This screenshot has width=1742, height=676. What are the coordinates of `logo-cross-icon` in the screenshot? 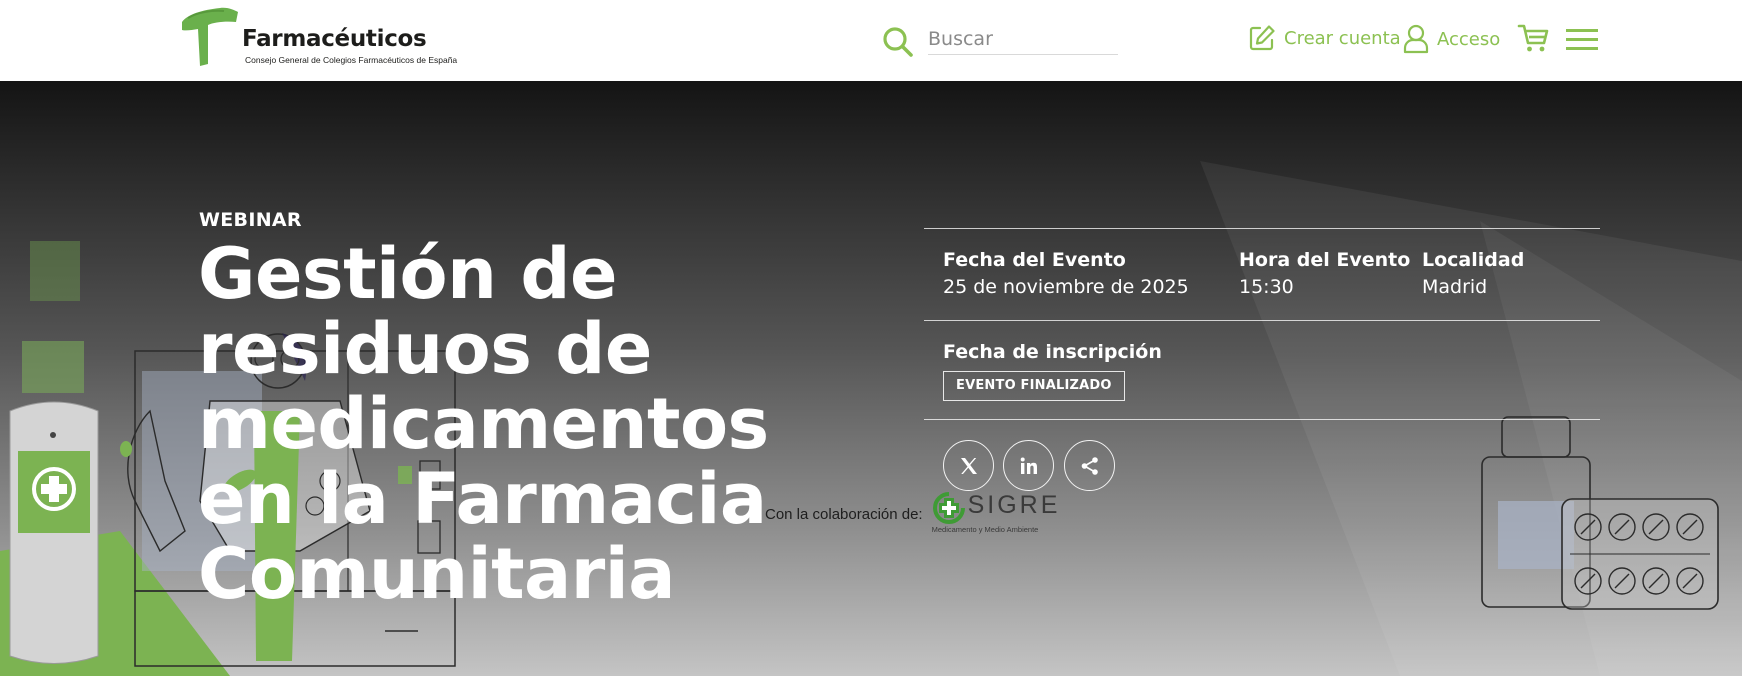 It's located at (210, 37).